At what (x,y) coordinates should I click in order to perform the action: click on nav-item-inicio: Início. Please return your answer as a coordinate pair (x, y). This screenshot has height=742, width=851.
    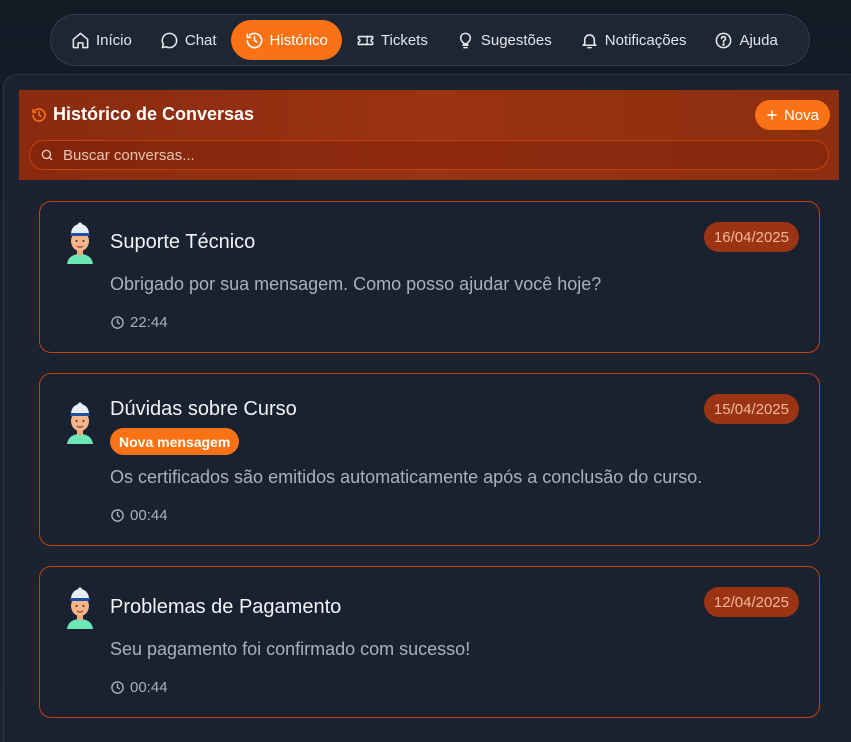
    Looking at the image, I should click on (101, 40).